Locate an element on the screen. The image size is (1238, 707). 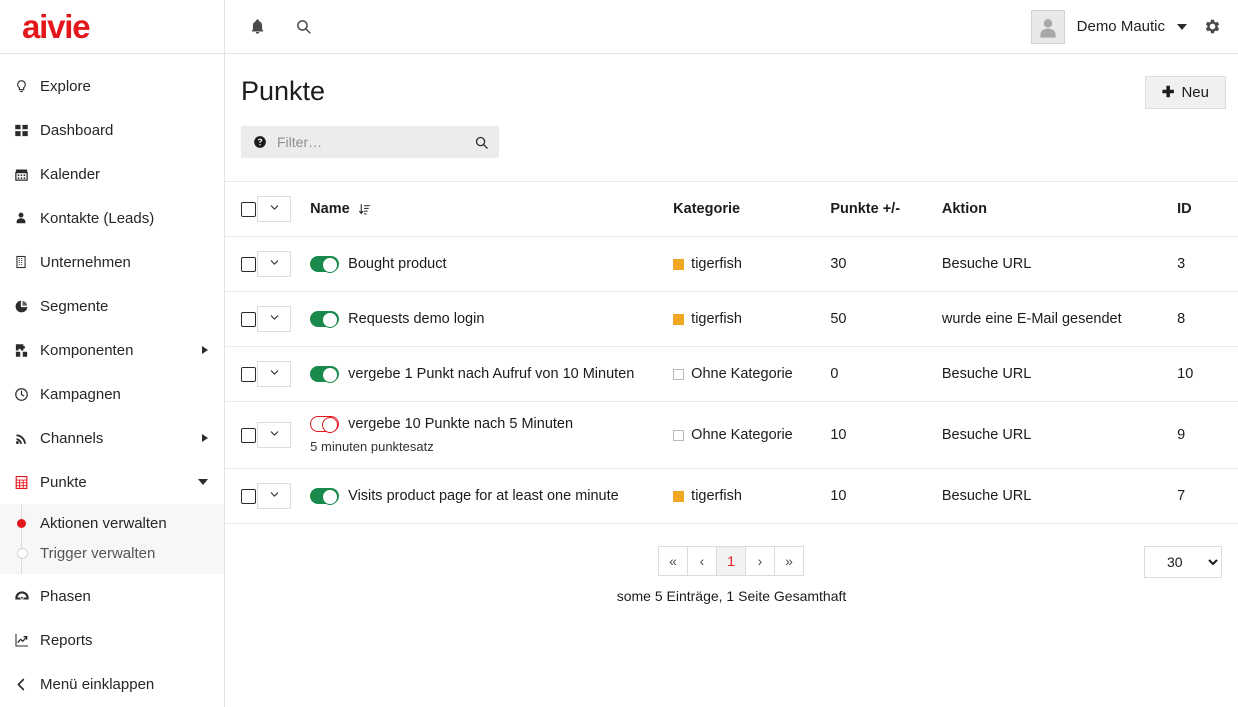
sidebar-item-komponenten: Komponenten is located at coordinates (112, 350).